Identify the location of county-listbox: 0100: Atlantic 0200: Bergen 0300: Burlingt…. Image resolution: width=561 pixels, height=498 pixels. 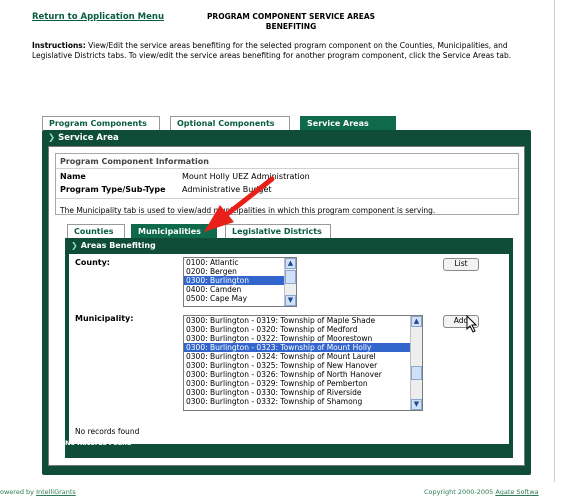
(240, 282).